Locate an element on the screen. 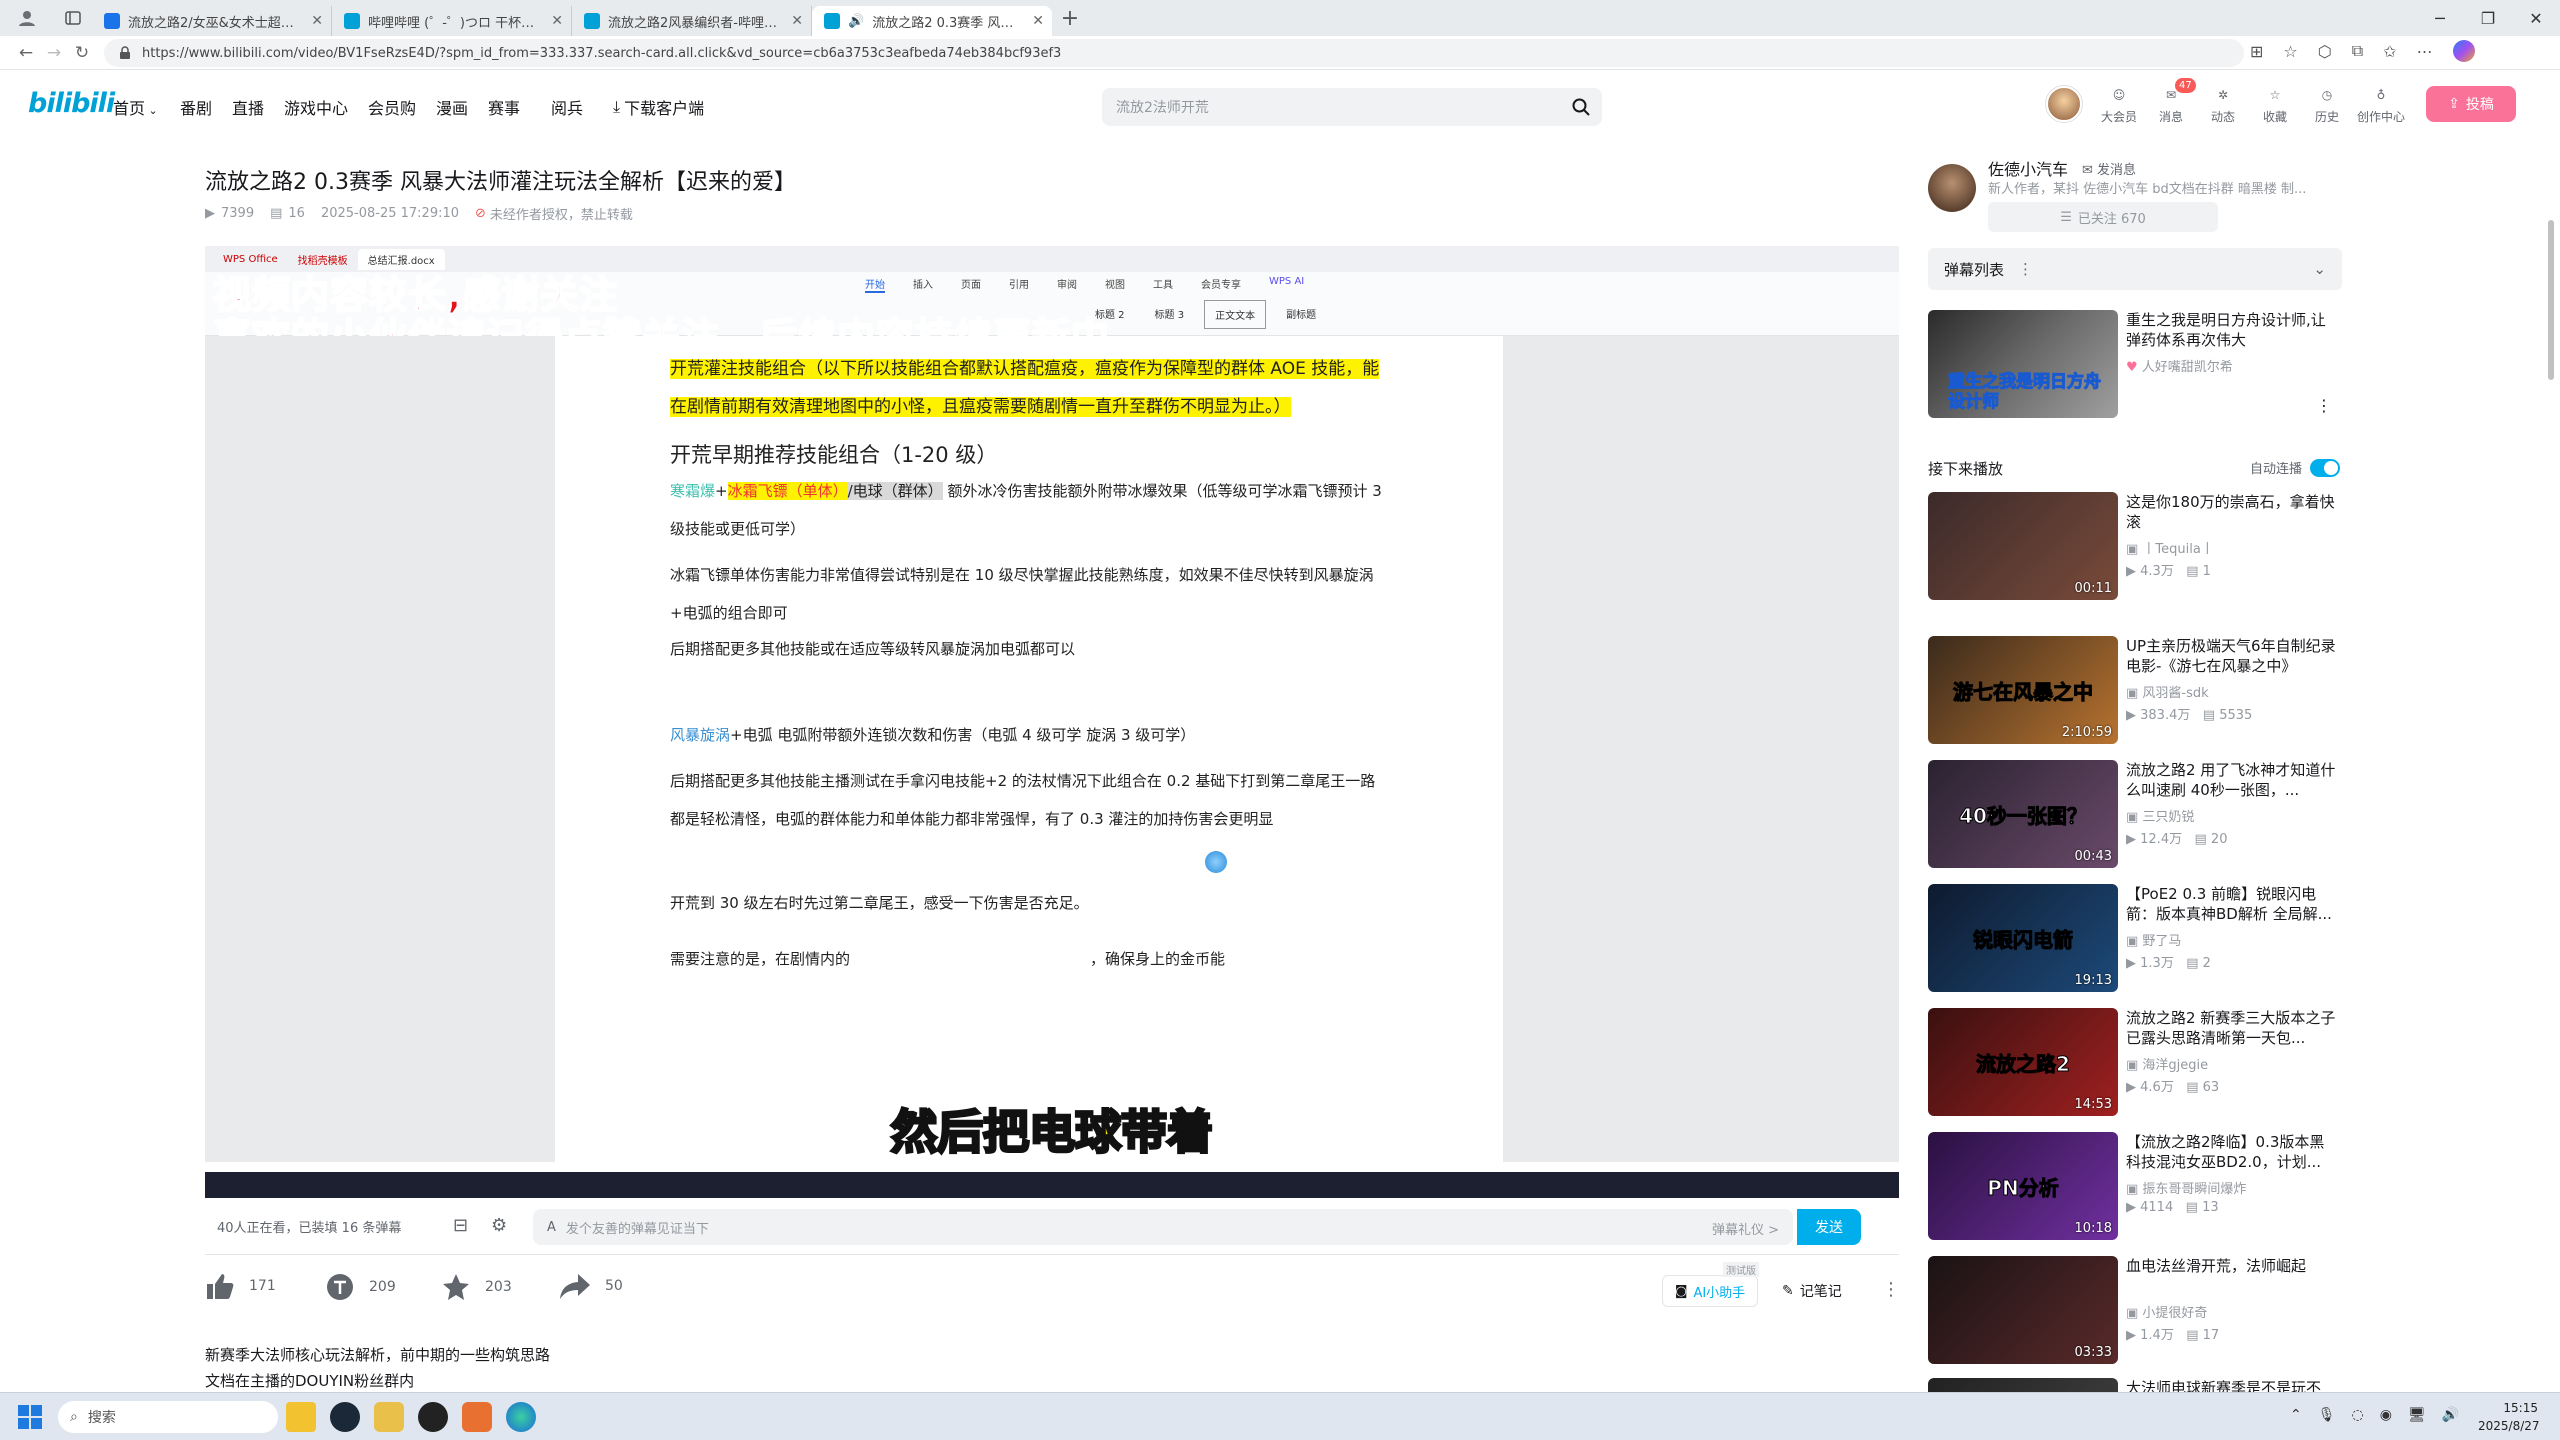 The image size is (2560, 1440). favorite-button: 203 is located at coordinates (476, 1287).